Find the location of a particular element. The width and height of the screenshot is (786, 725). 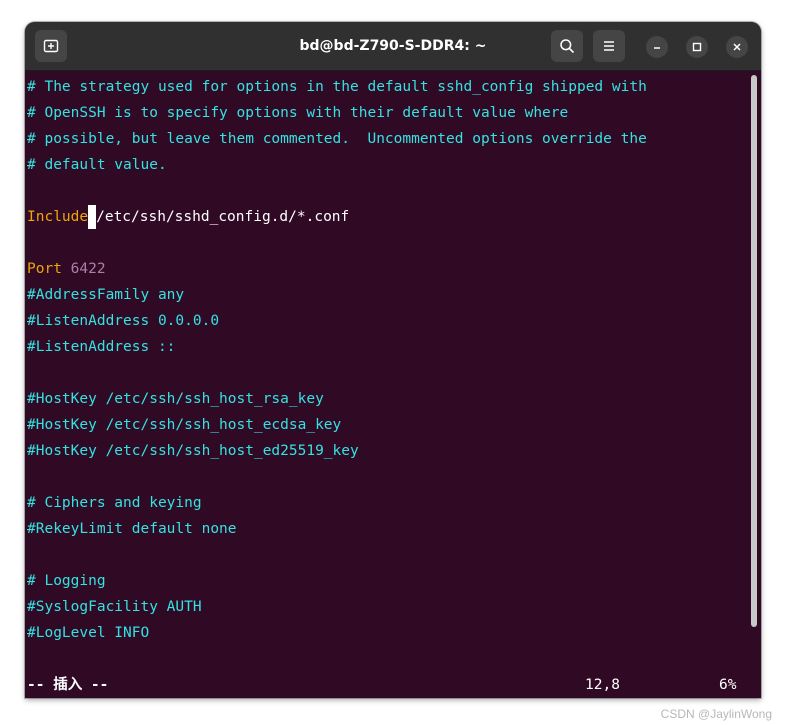

mode-indicator: -- 插入 -- is located at coordinates (68, 685).